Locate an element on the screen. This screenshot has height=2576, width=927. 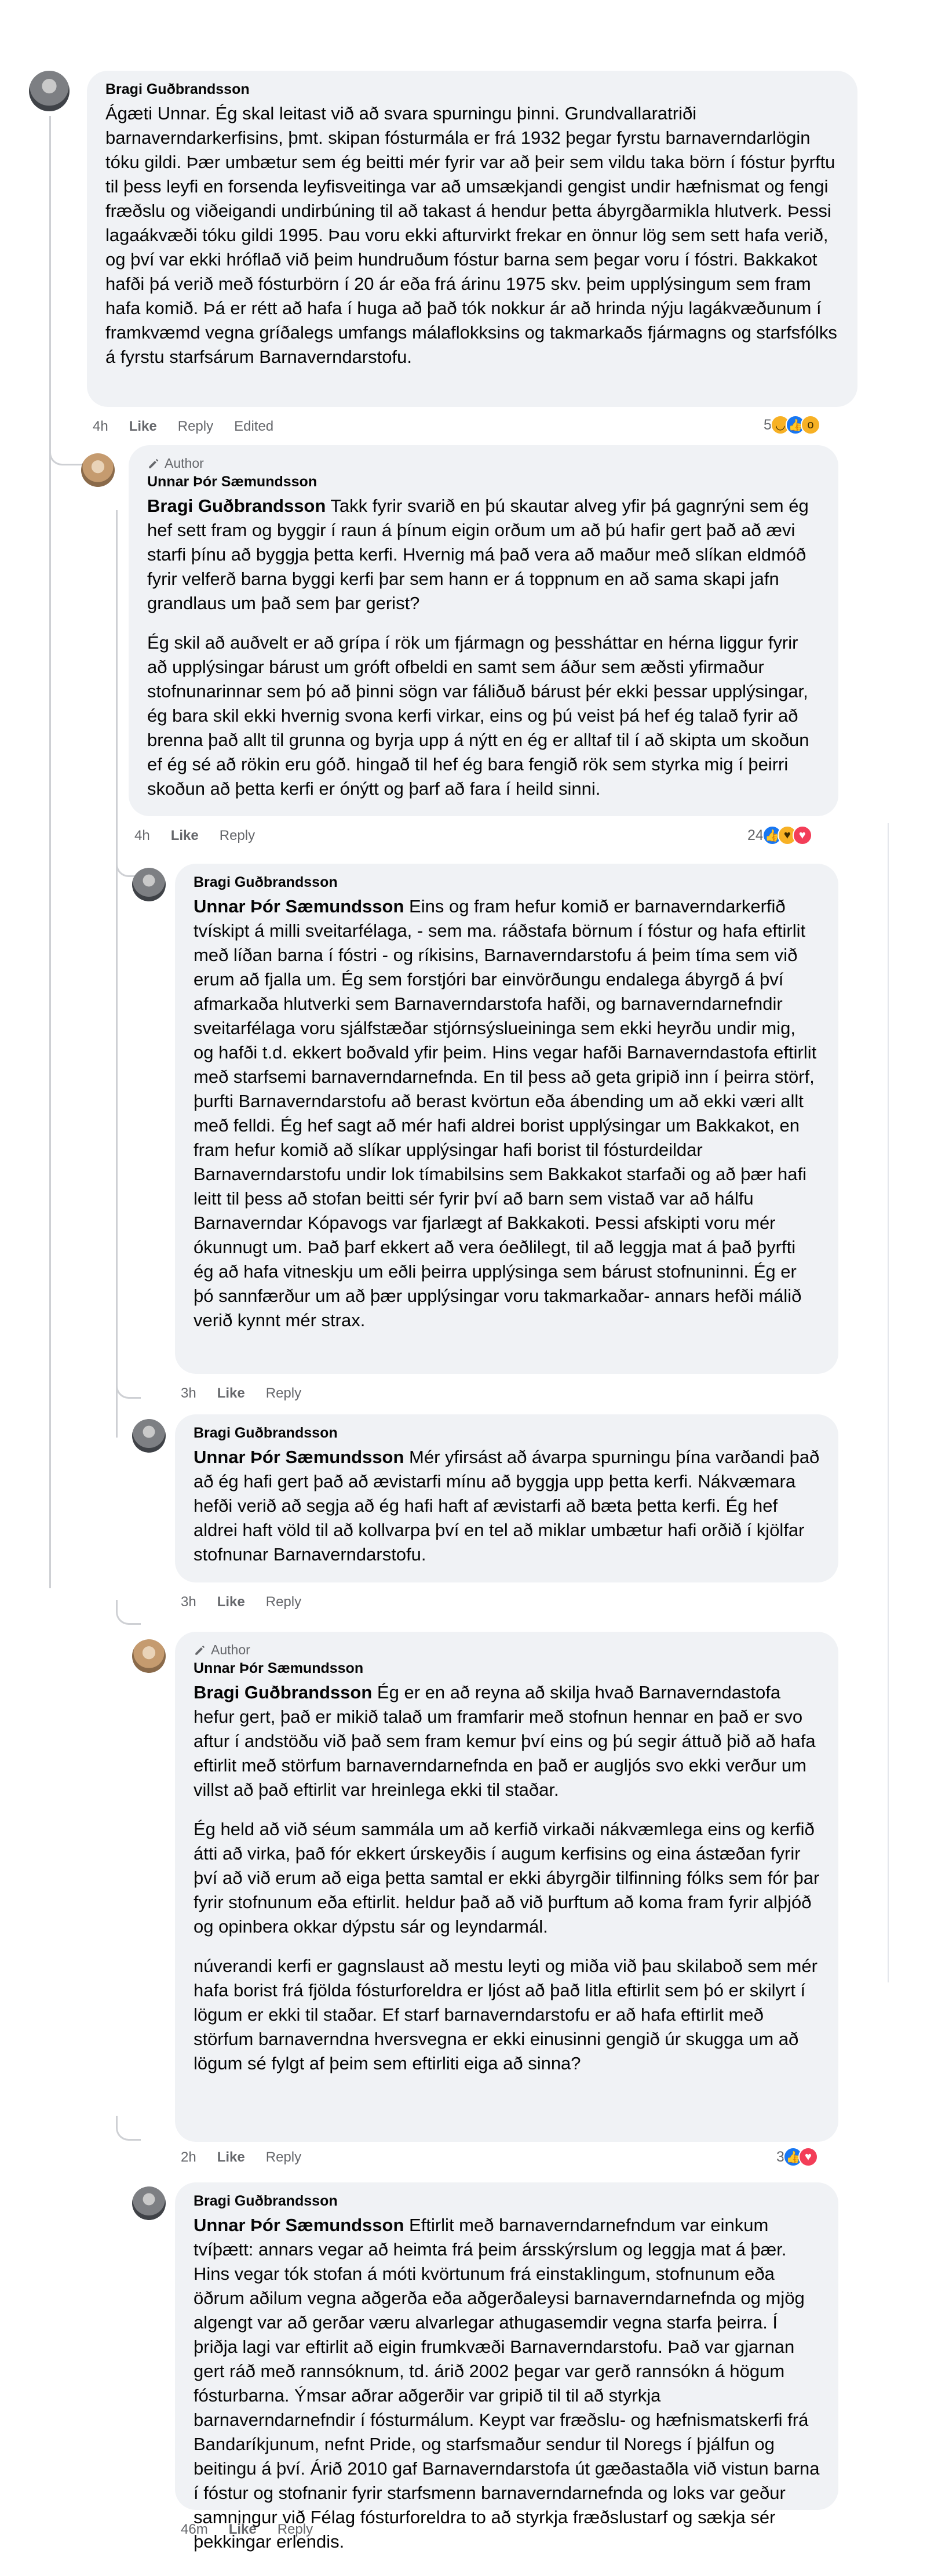
comment-time: 46m is located at coordinates (194, 2530).